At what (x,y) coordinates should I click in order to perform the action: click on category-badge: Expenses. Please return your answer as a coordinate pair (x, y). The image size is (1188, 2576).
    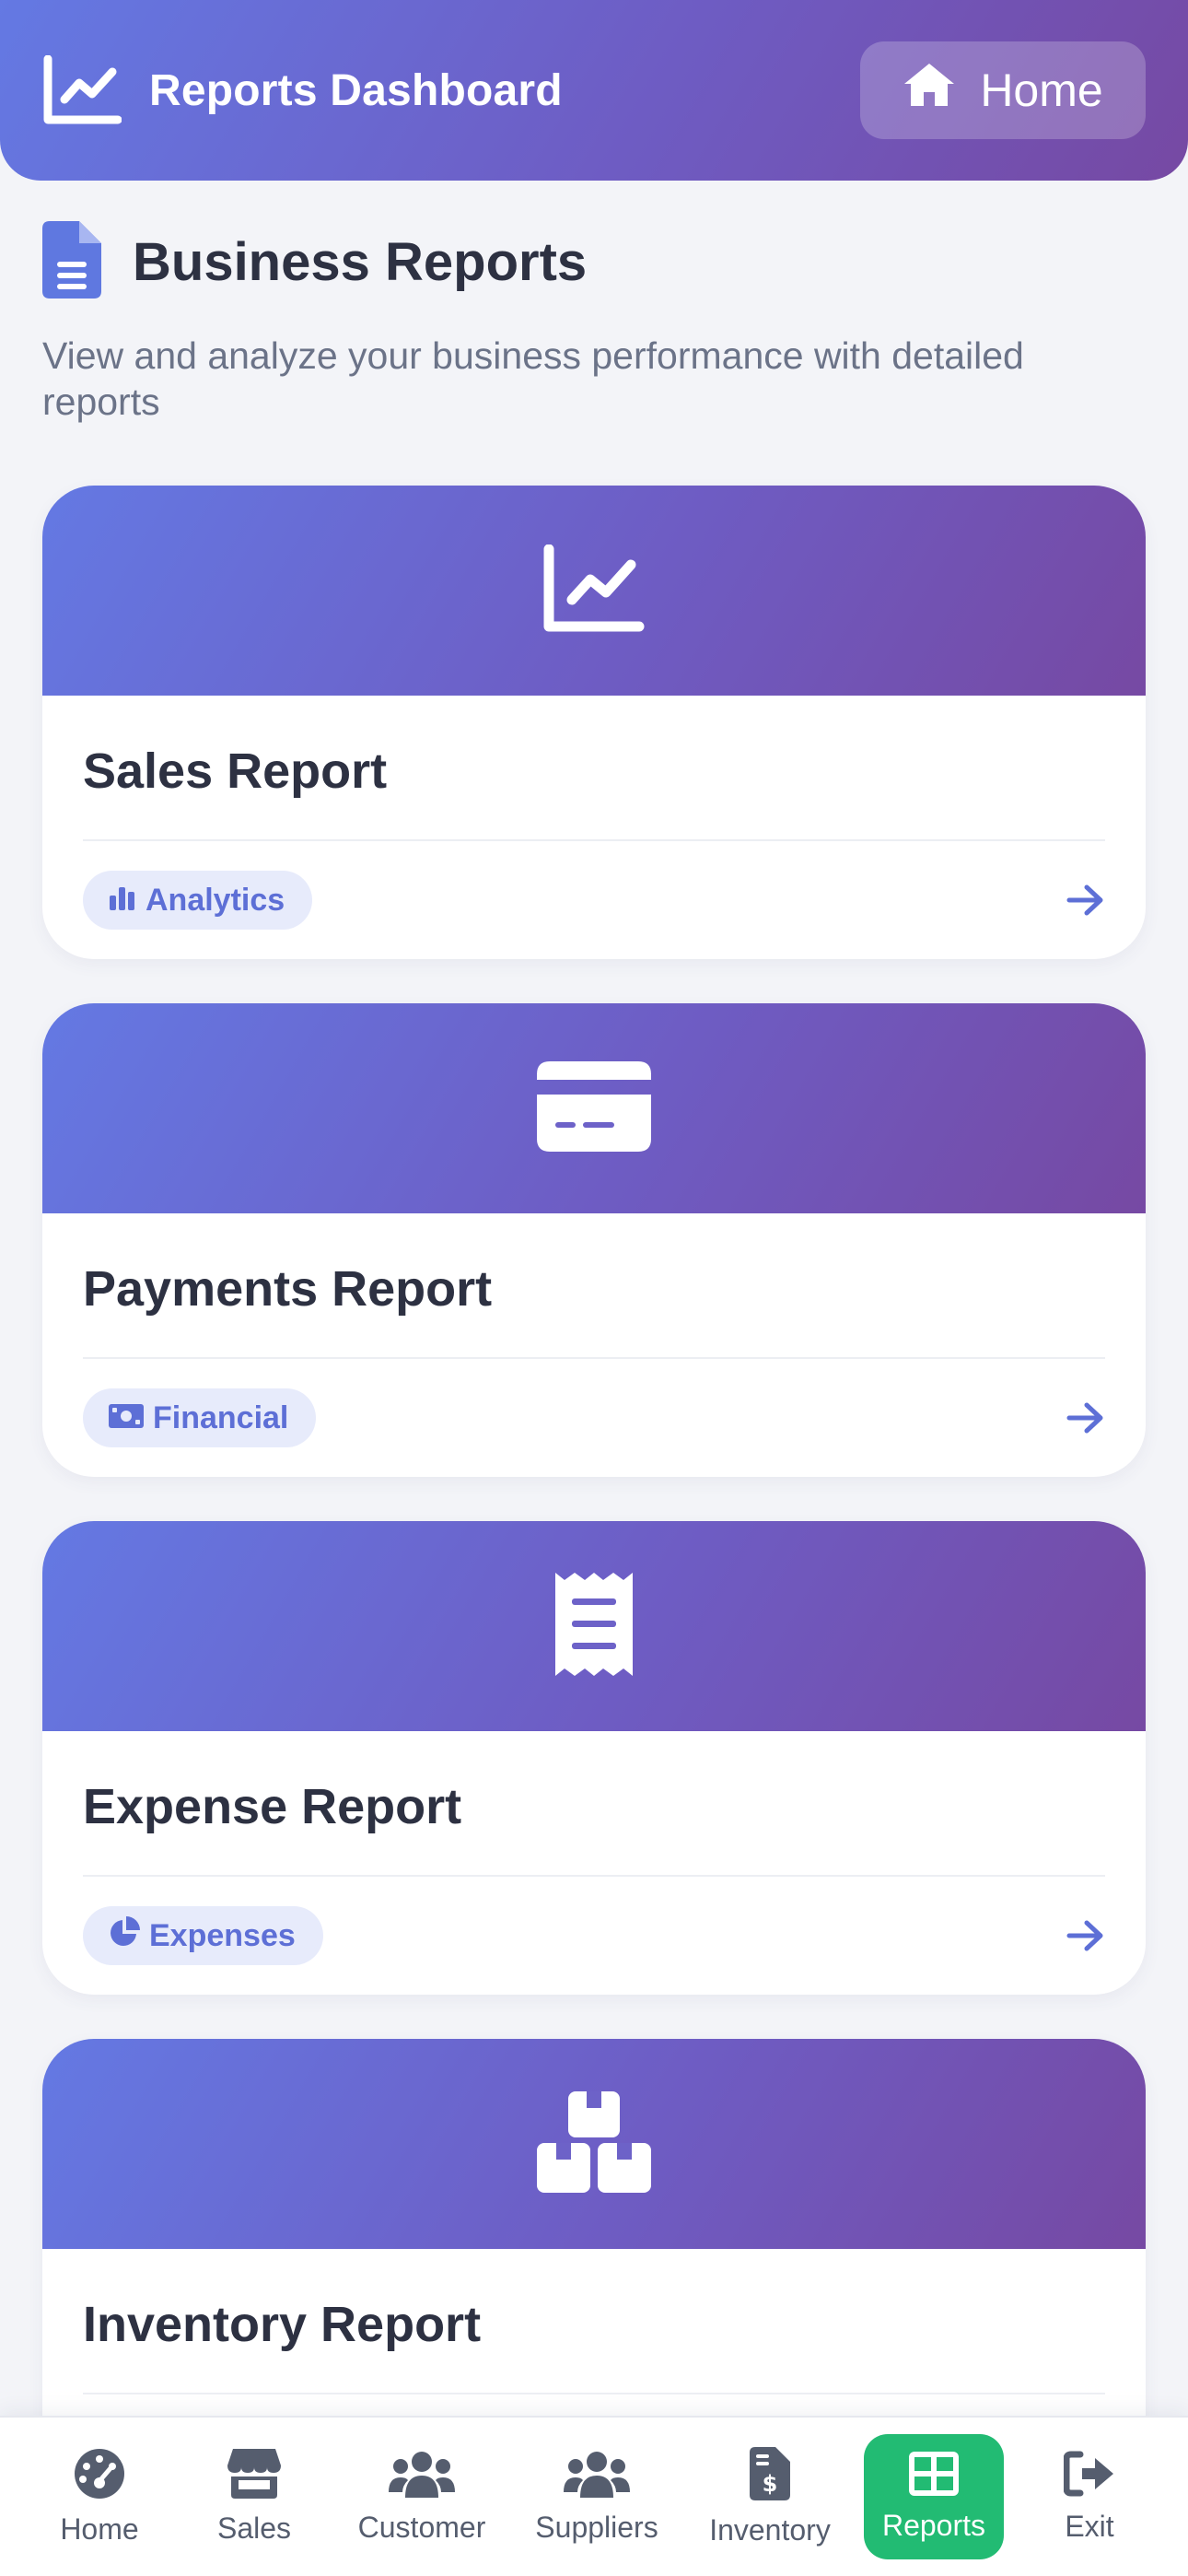
    Looking at the image, I should click on (203, 1935).